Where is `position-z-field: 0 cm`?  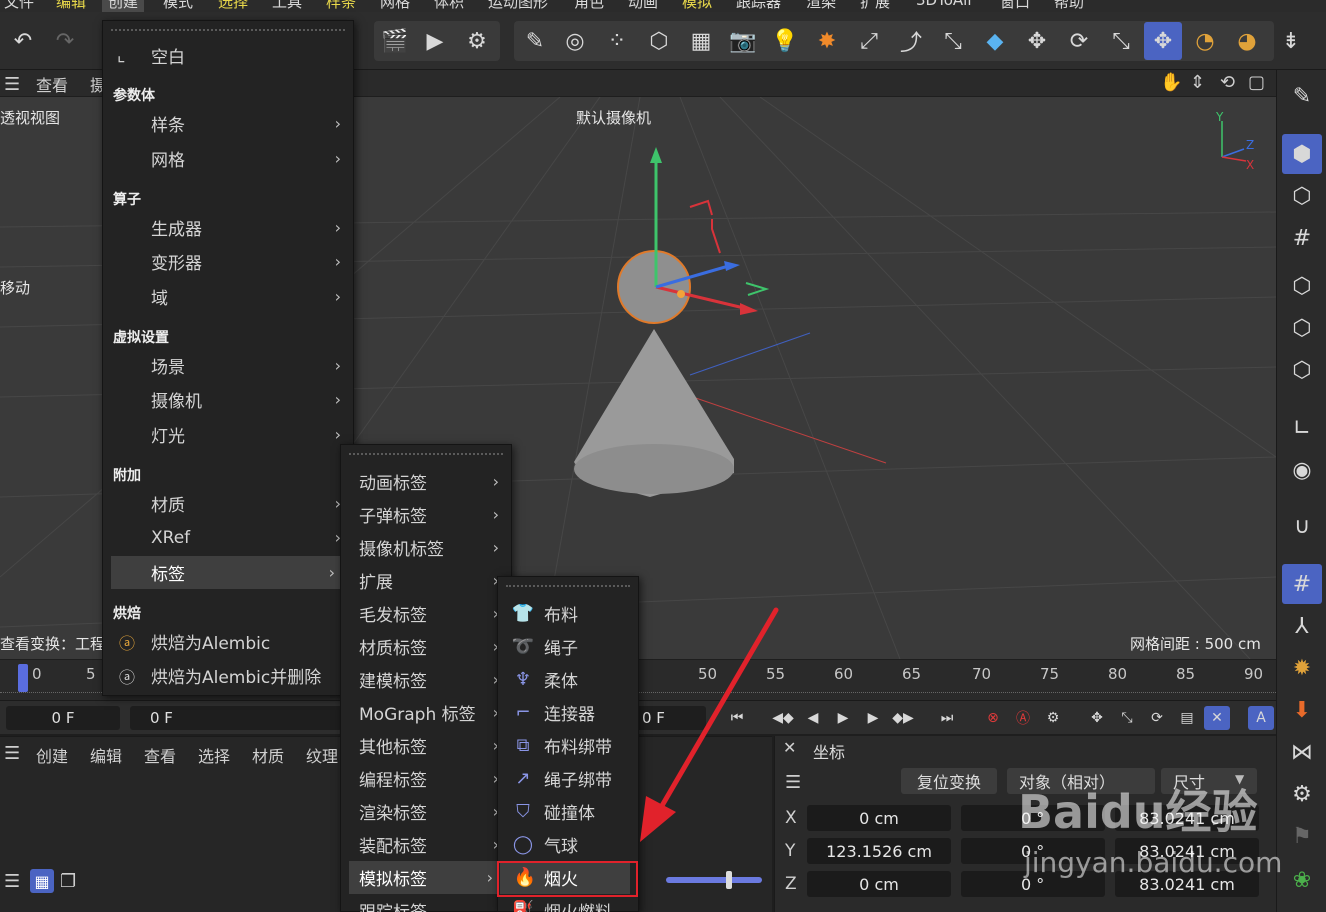
position-z-field: 0 cm is located at coordinates (879, 884).